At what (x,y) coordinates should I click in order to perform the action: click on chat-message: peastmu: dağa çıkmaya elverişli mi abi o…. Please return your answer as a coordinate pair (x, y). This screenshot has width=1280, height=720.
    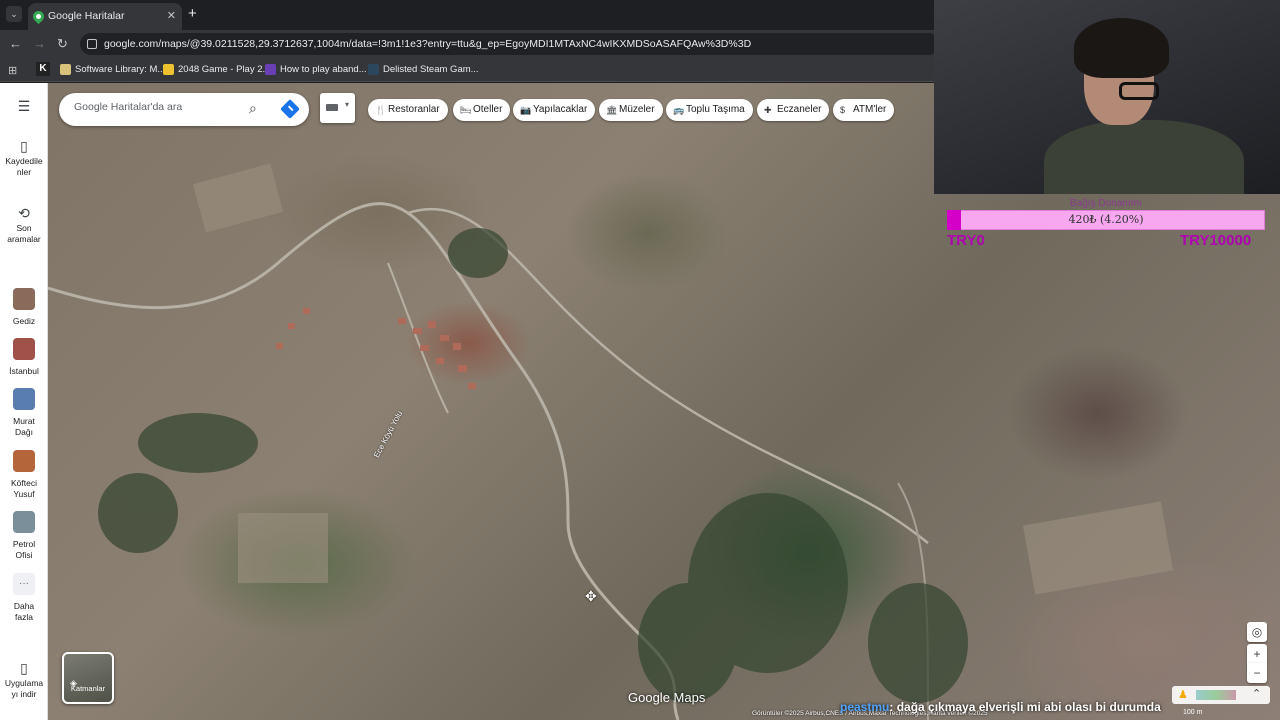
    Looking at the image, I should click on (1000, 707).